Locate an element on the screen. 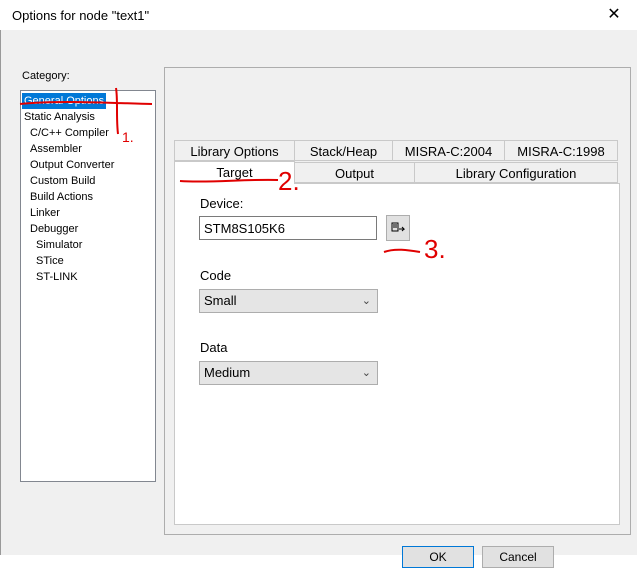 The height and width of the screenshot is (568, 637). tab-library-configuration: Library Configuration is located at coordinates (516, 172).